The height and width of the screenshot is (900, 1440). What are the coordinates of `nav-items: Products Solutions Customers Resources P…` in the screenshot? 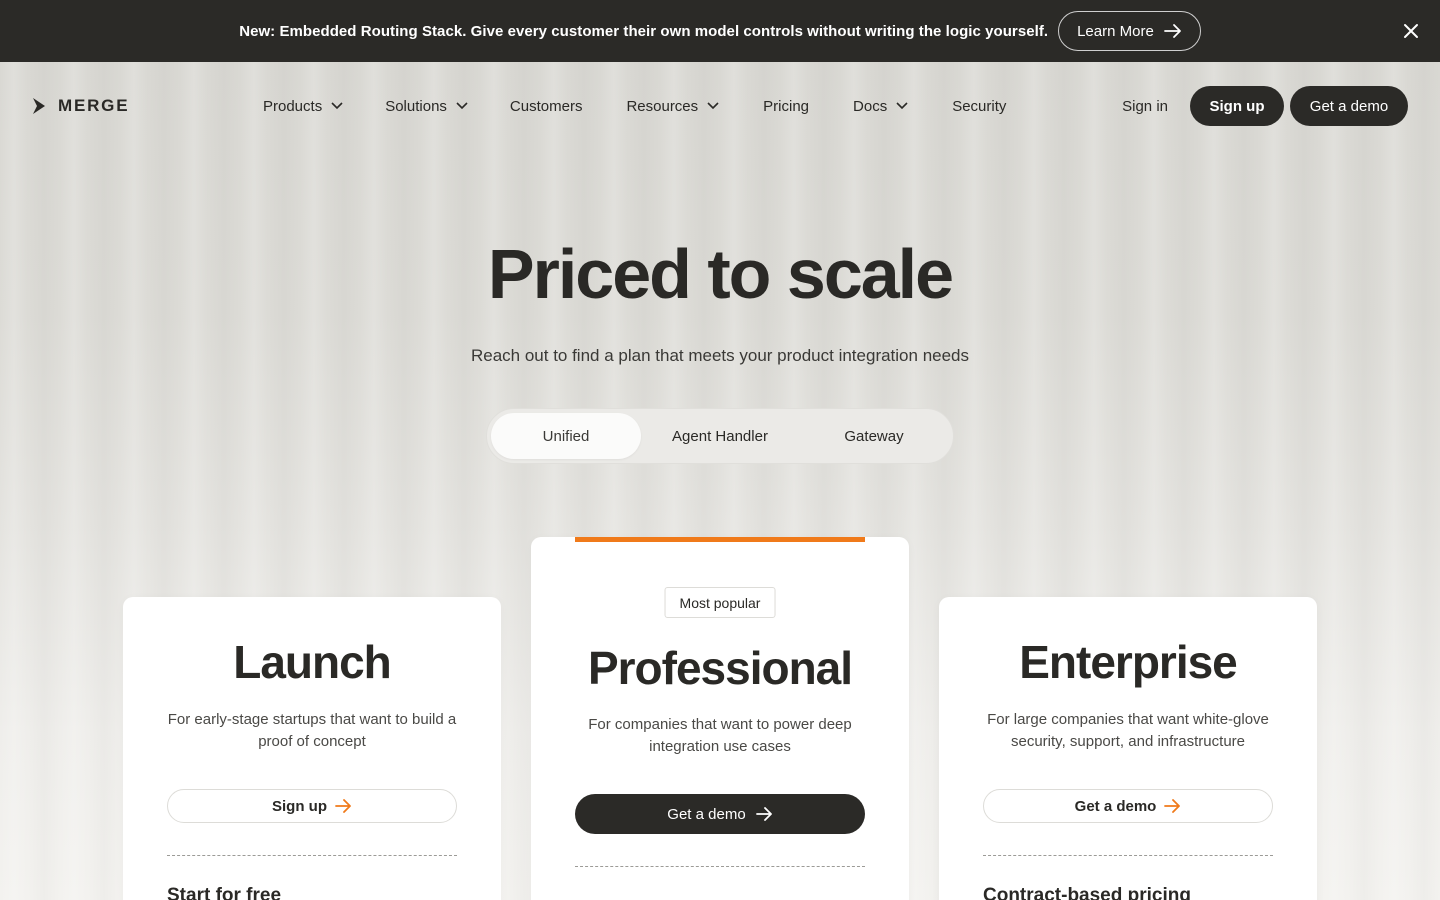 It's located at (634, 106).